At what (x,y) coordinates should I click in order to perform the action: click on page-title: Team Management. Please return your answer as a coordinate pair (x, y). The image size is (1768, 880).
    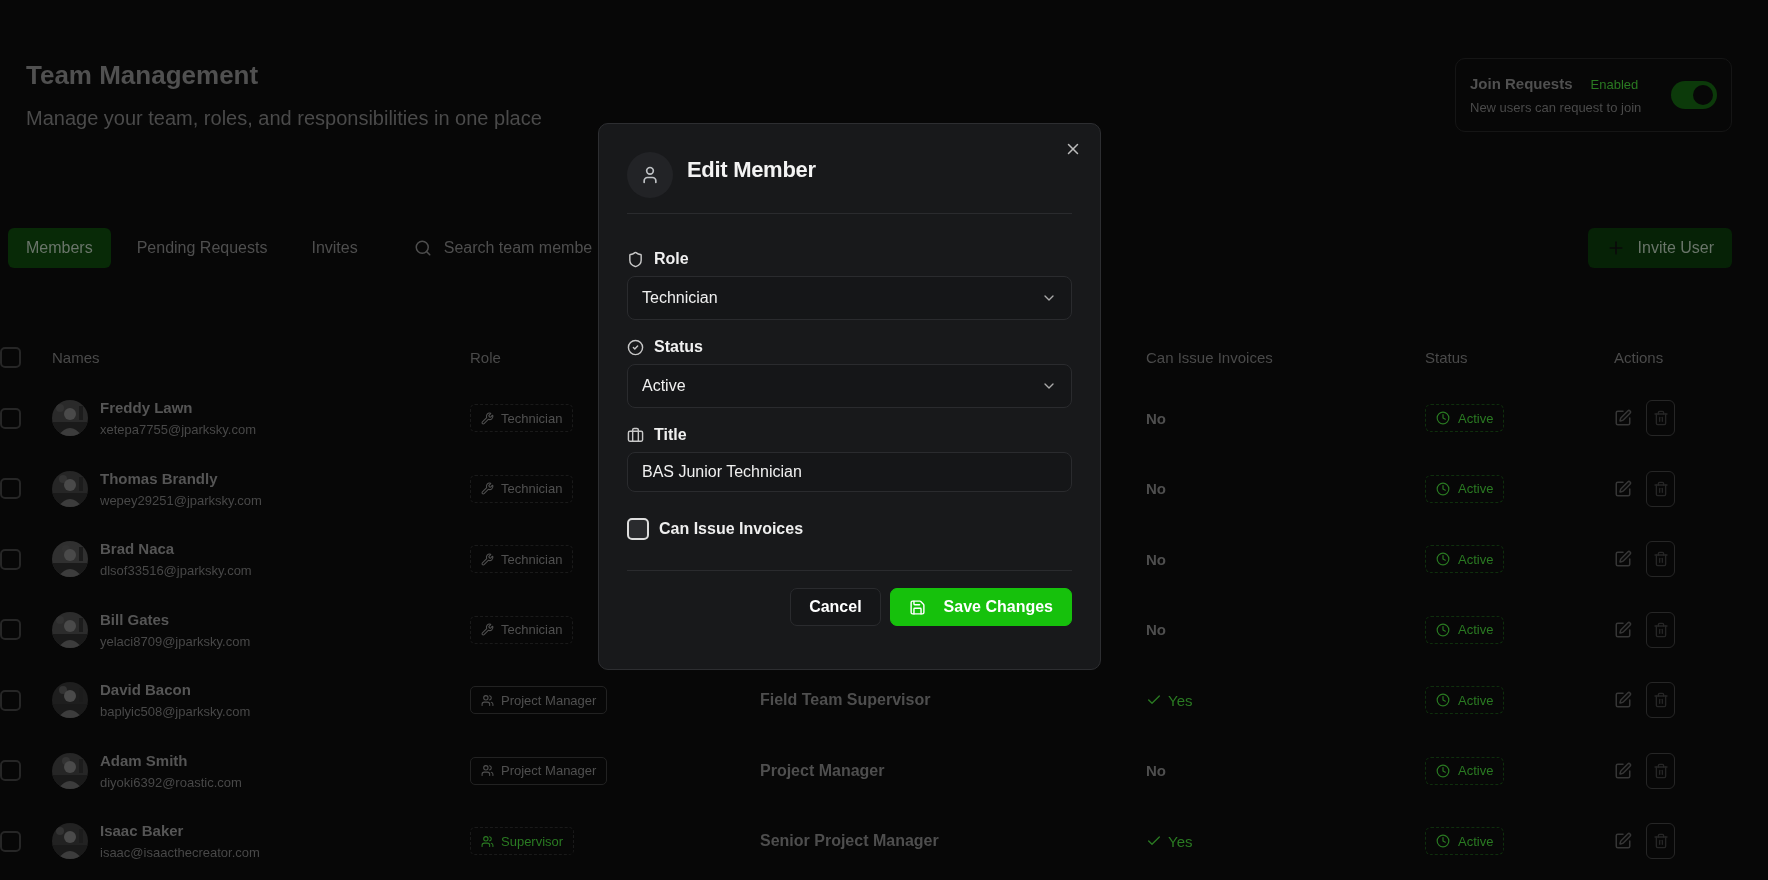
    Looking at the image, I should click on (143, 75).